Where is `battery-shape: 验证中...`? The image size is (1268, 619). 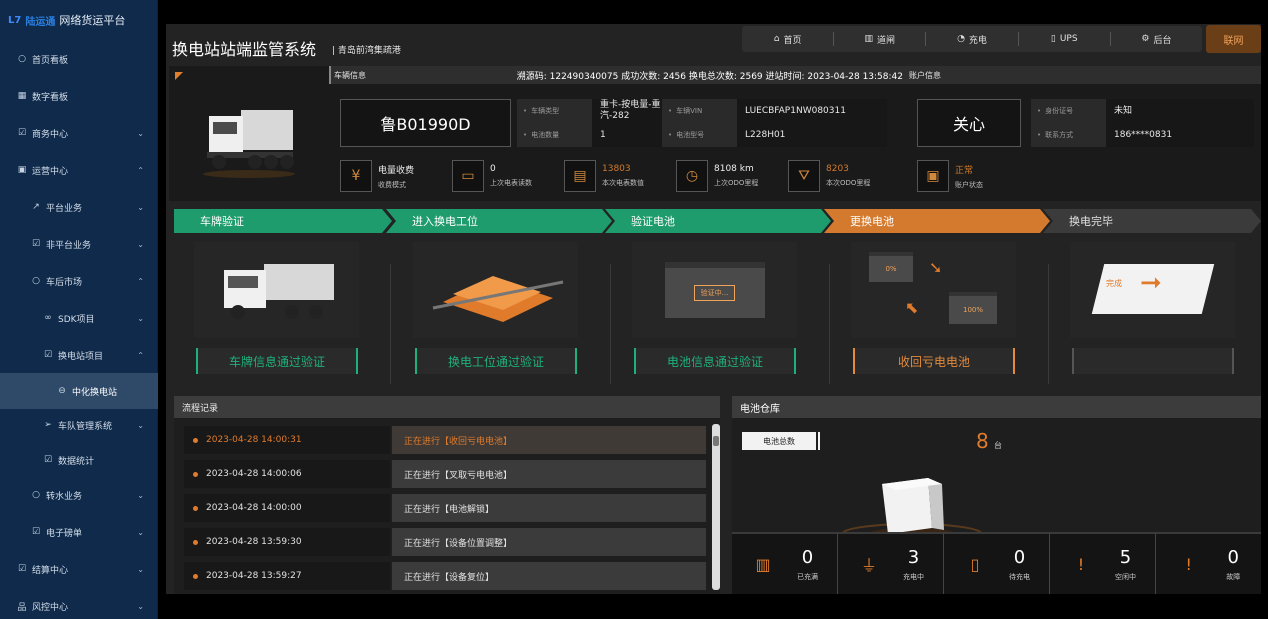 battery-shape: 验证中... is located at coordinates (714, 290).